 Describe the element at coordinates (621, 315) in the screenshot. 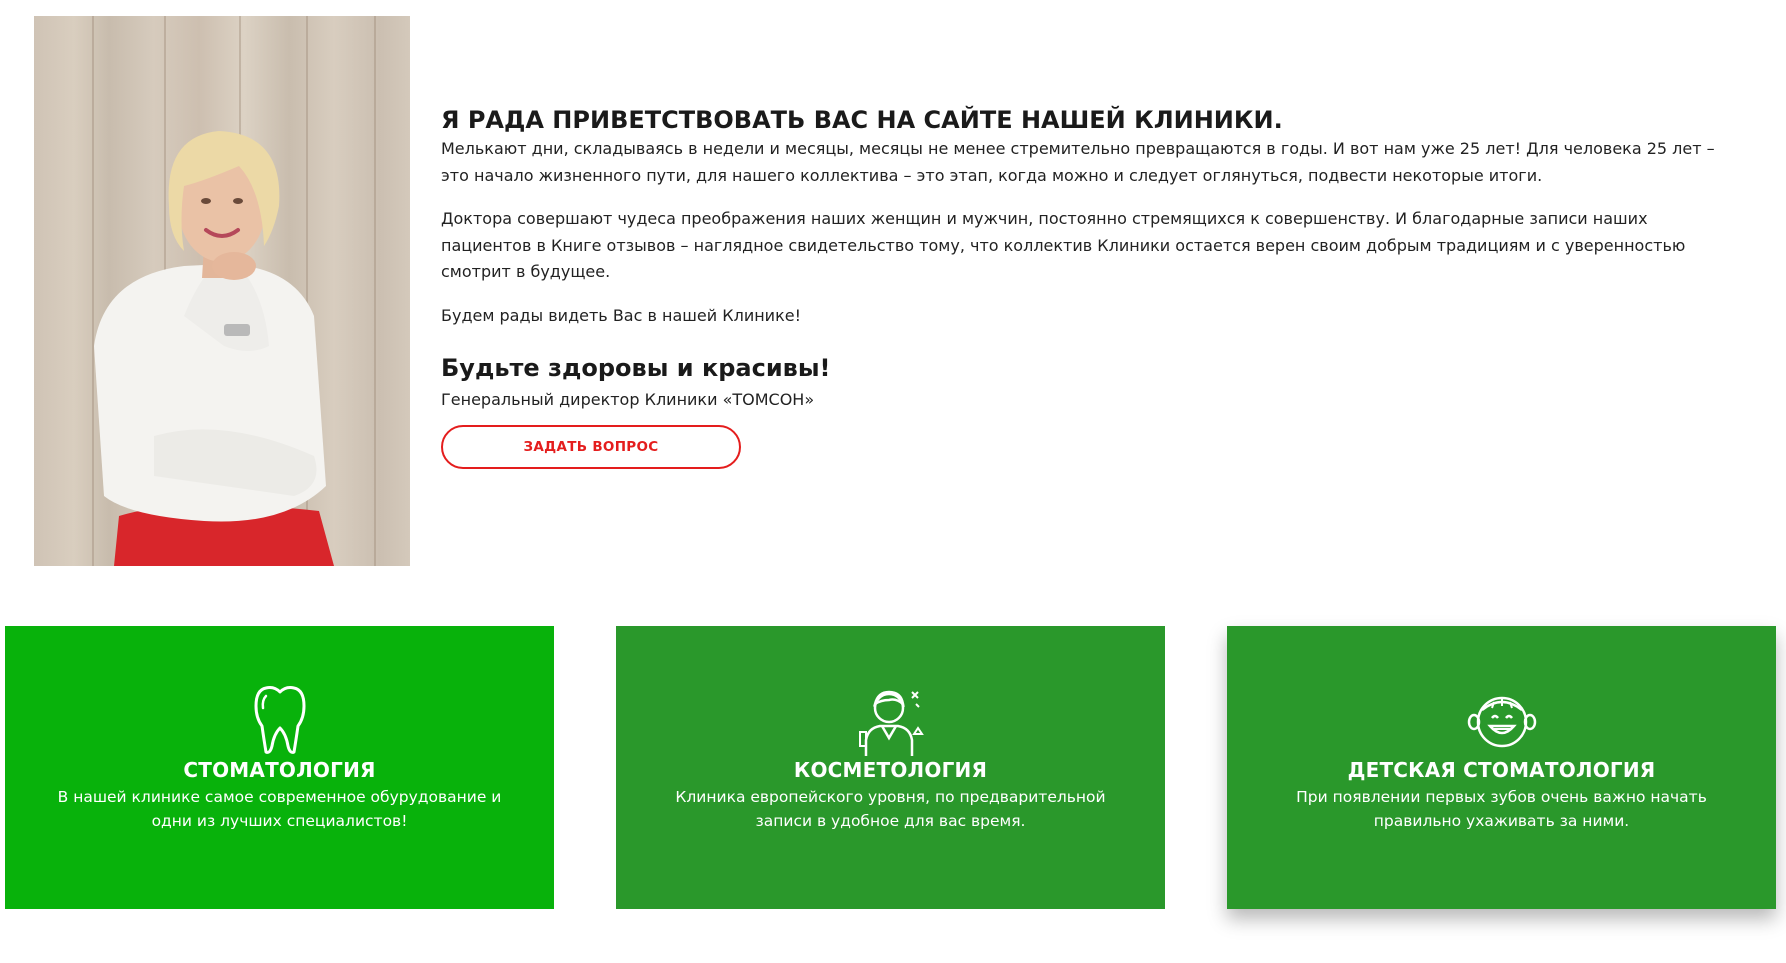

I see `intro-paragraph: Будем рады видеть Вас в нашей Клинике!` at that location.